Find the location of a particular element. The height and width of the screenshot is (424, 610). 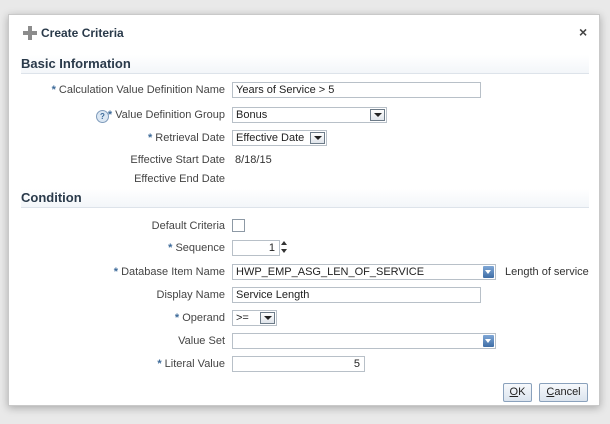

close-icon: × is located at coordinates (583, 32).